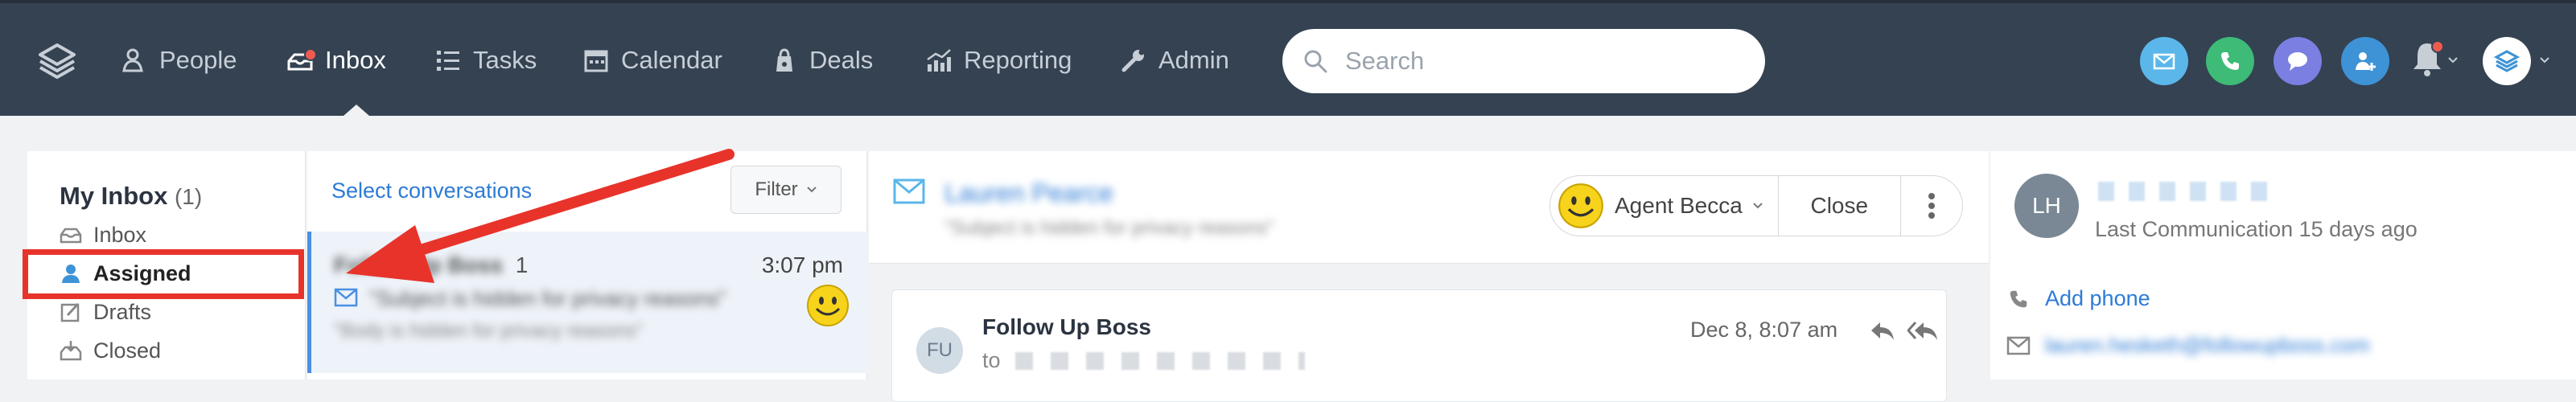 This screenshot has width=2576, height=402. I want to click on nav-reporting: Reporting, so click(998, 60).